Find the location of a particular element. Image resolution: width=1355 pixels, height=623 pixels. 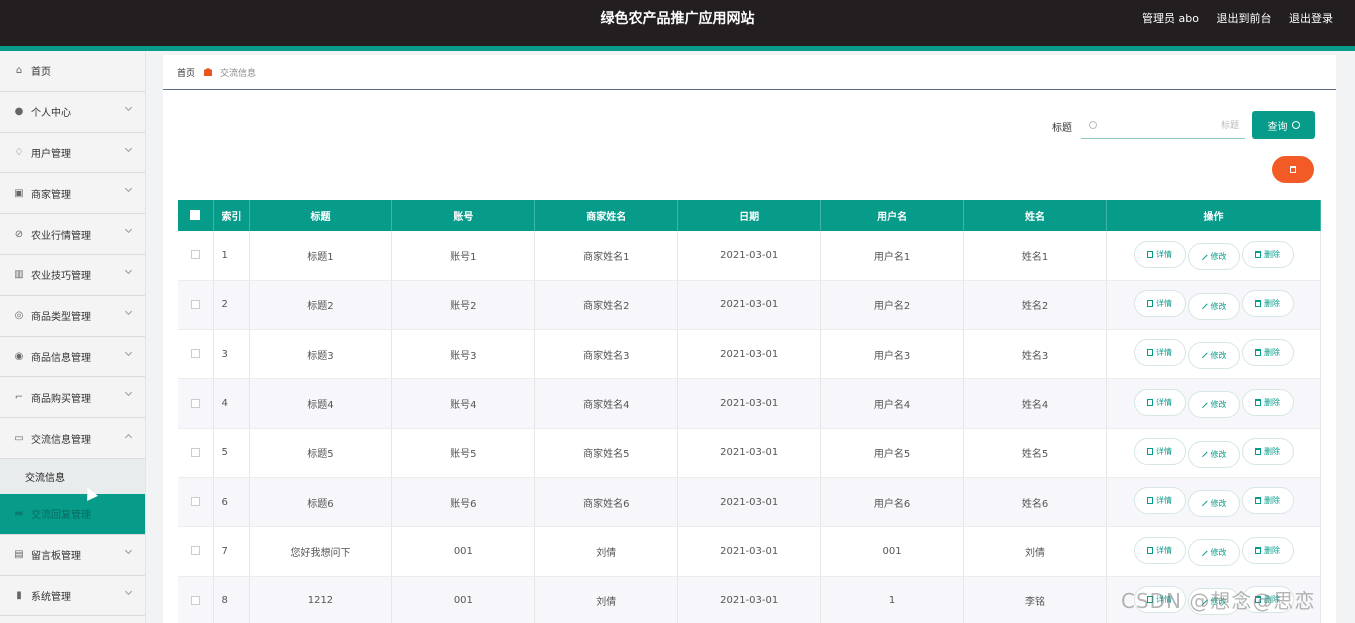

search-input is located at coordinates (1171, 126).